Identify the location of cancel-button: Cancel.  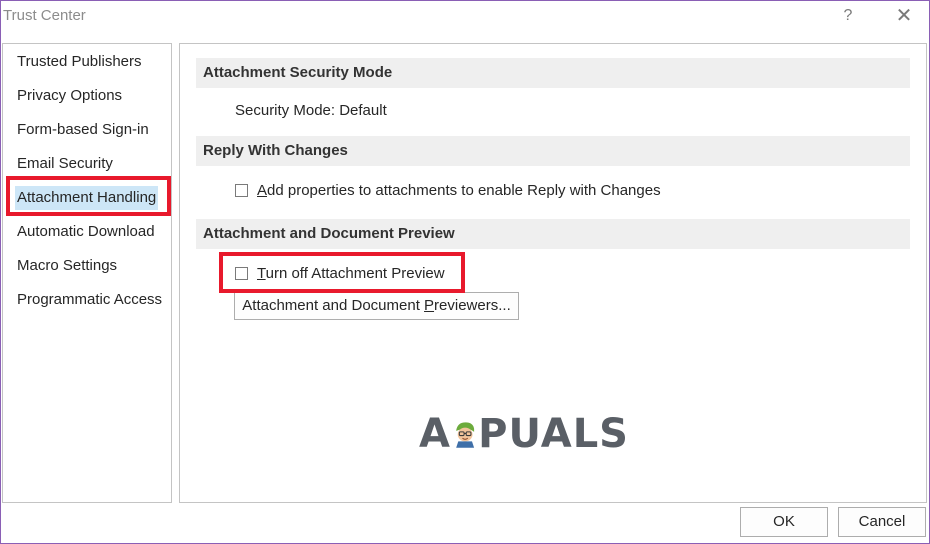
(882, 522).